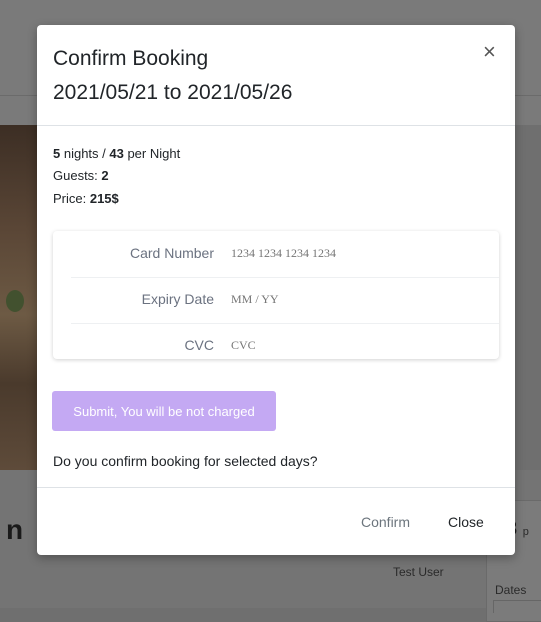  I want to click on per-night-suffix: per Night, so click(152, 153).